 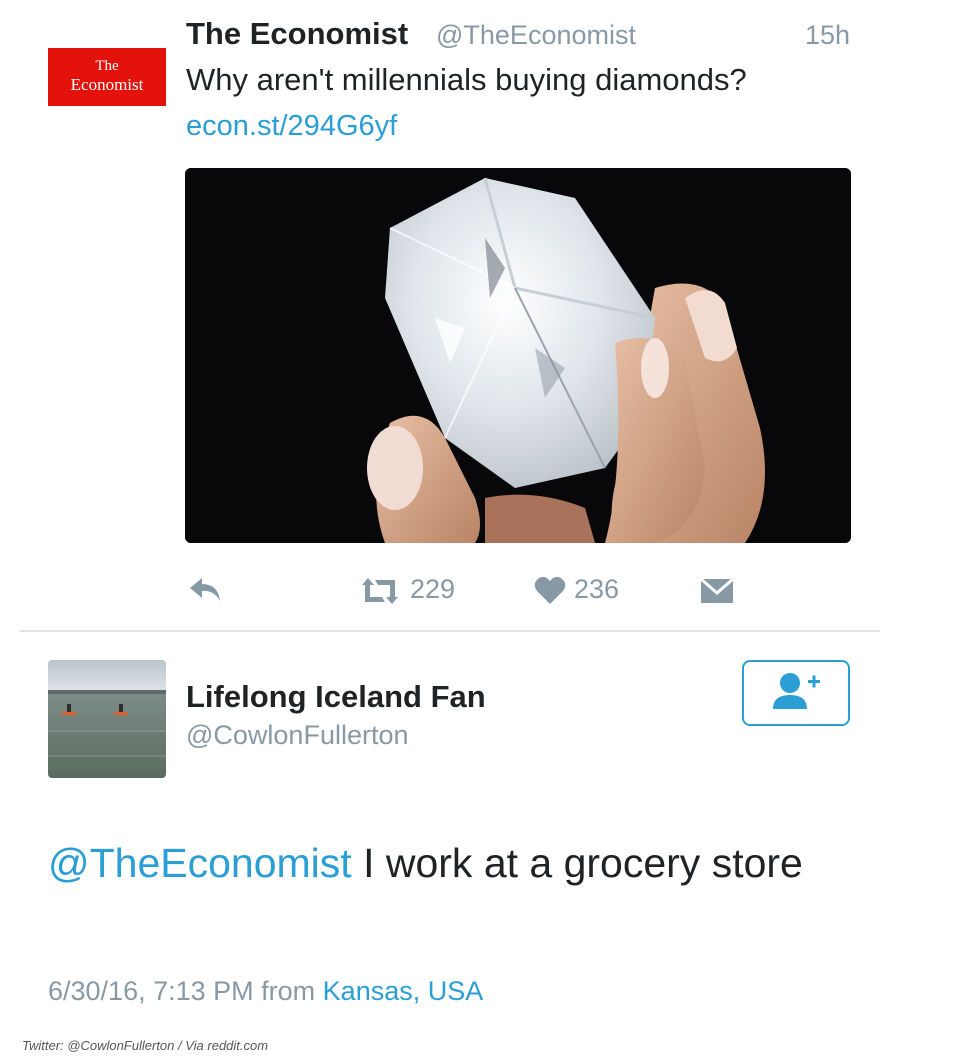 What do you see at coordinates (717, 591) in the screenshot?
I see `direct-message-icon` at bounding box center [717, 591].